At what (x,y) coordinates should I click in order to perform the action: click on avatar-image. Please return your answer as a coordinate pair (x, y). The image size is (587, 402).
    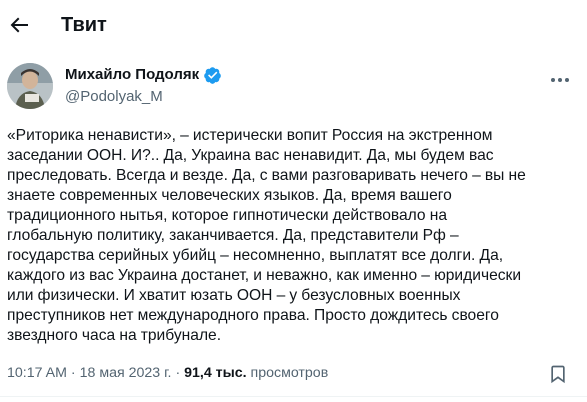
    Looking at the image, I should click on (30, 86).